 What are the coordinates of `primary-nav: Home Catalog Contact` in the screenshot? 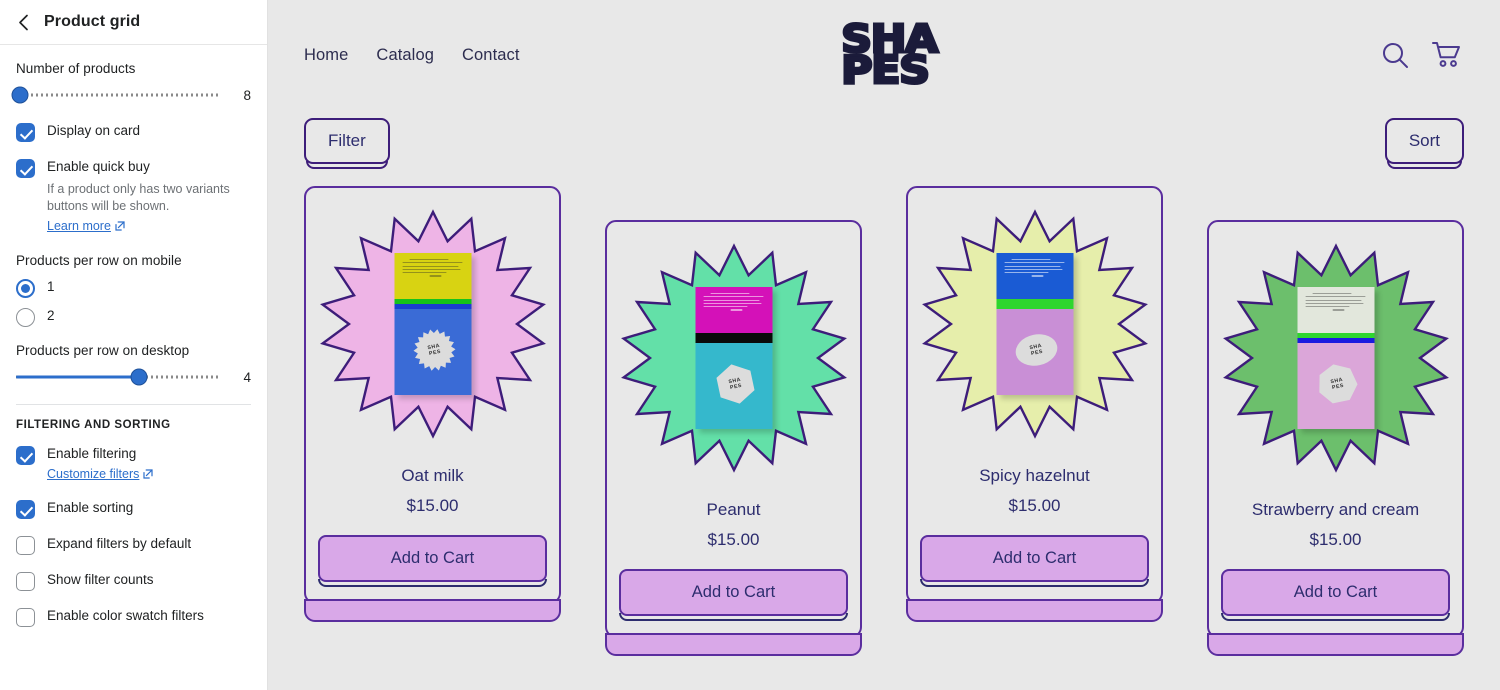 It's located at (412, 55).